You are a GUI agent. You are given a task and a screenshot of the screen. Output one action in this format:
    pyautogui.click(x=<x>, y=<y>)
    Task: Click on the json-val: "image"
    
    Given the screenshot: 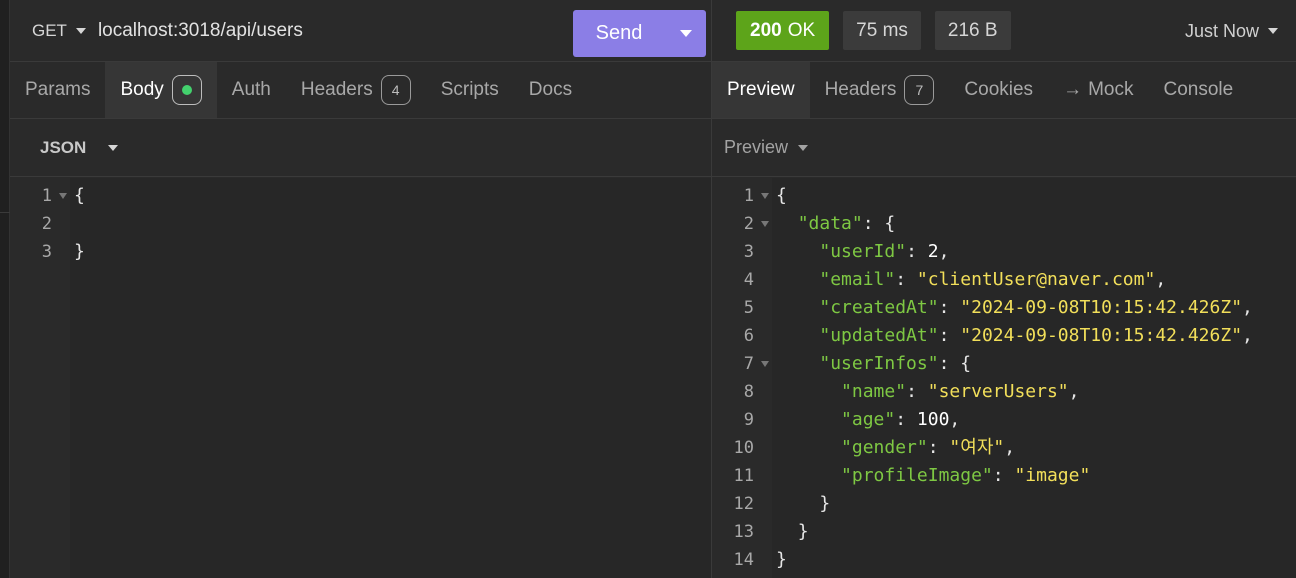 What is the action you would take?
    pyautogui.click(x=1052, y=475)
    